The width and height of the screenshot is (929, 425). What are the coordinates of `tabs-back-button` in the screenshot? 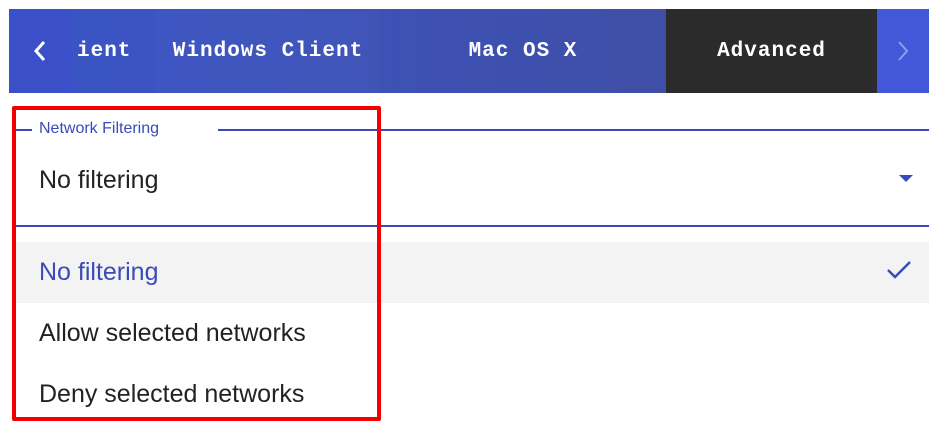 It's located at (40, 51).